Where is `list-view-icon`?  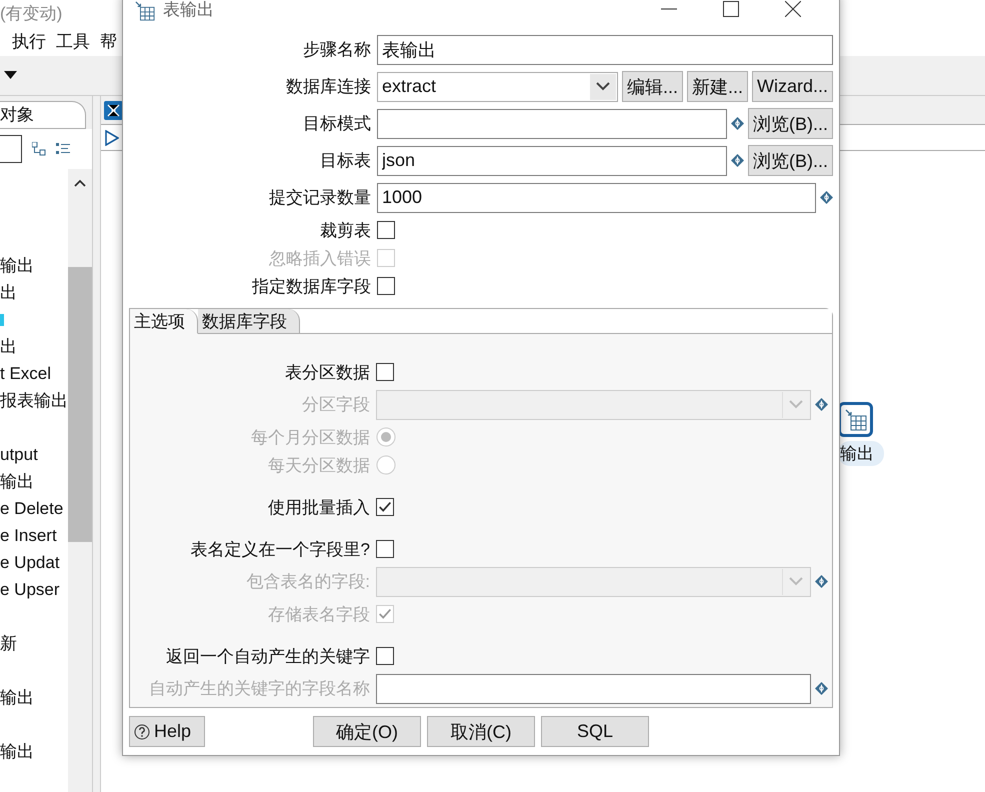 list-view-icon is located at coordinates (63, 149).